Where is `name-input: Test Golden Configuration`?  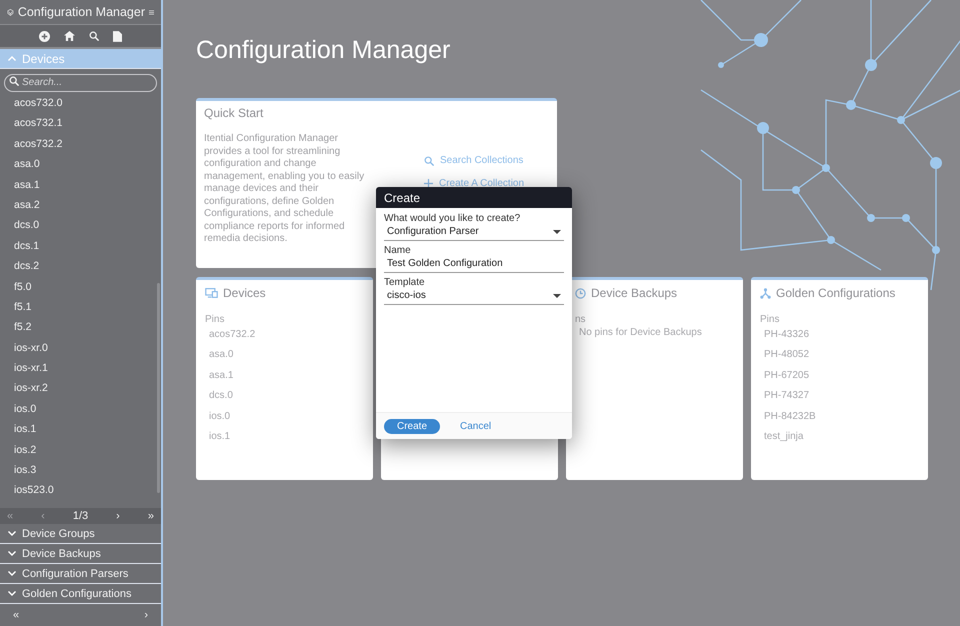
name-input: Test Golden Configuration is located at coordinates (474, 264).